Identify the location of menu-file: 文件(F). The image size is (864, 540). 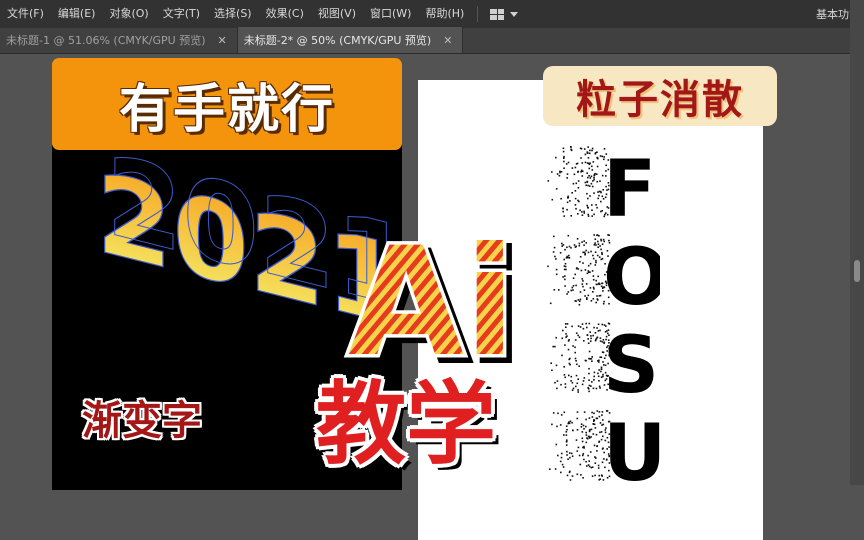
(25, 14).